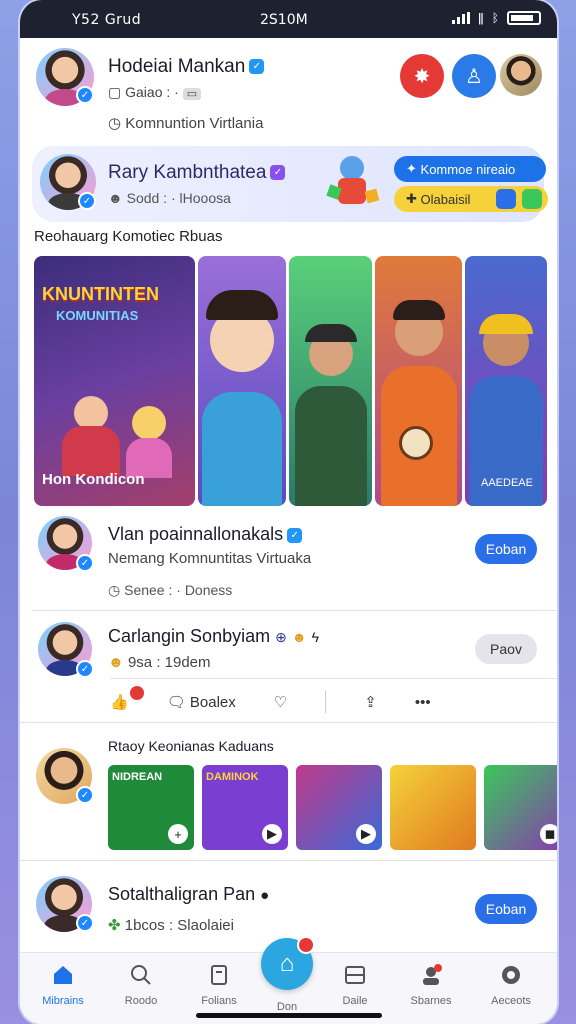 The height and width of the screenshot is (1024, 576). I want to click on tab-roodo: Roodo, so click(141, 985).